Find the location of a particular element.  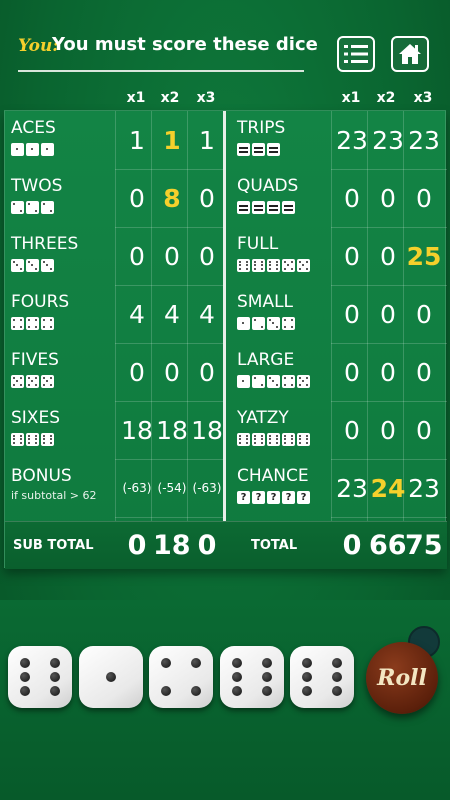

die-face-5-icon is located at coordinates (303, 265).